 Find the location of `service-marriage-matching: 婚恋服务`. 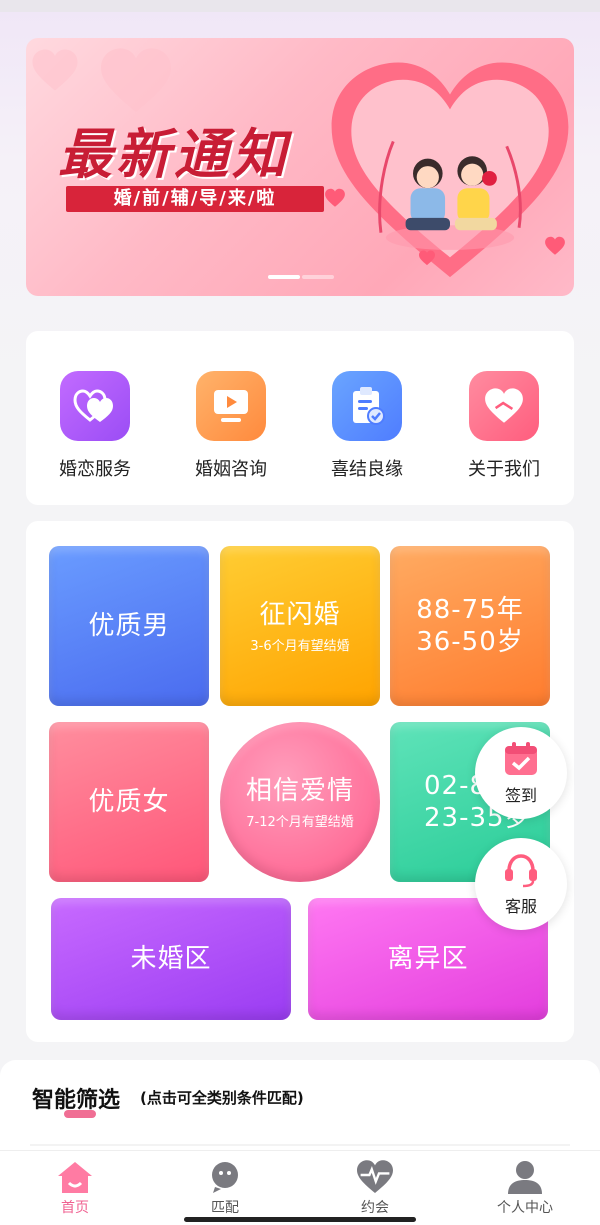

service-marriage-matching: 婚恋服务 is located at coordinates (95, 426).